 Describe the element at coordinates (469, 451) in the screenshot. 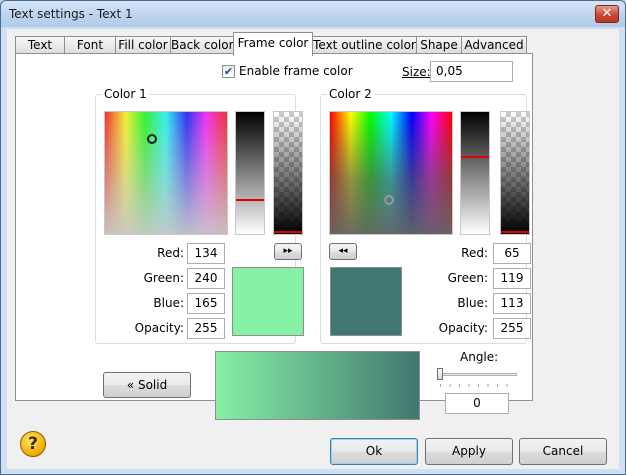

I see `apply-button: Apply` at that location.